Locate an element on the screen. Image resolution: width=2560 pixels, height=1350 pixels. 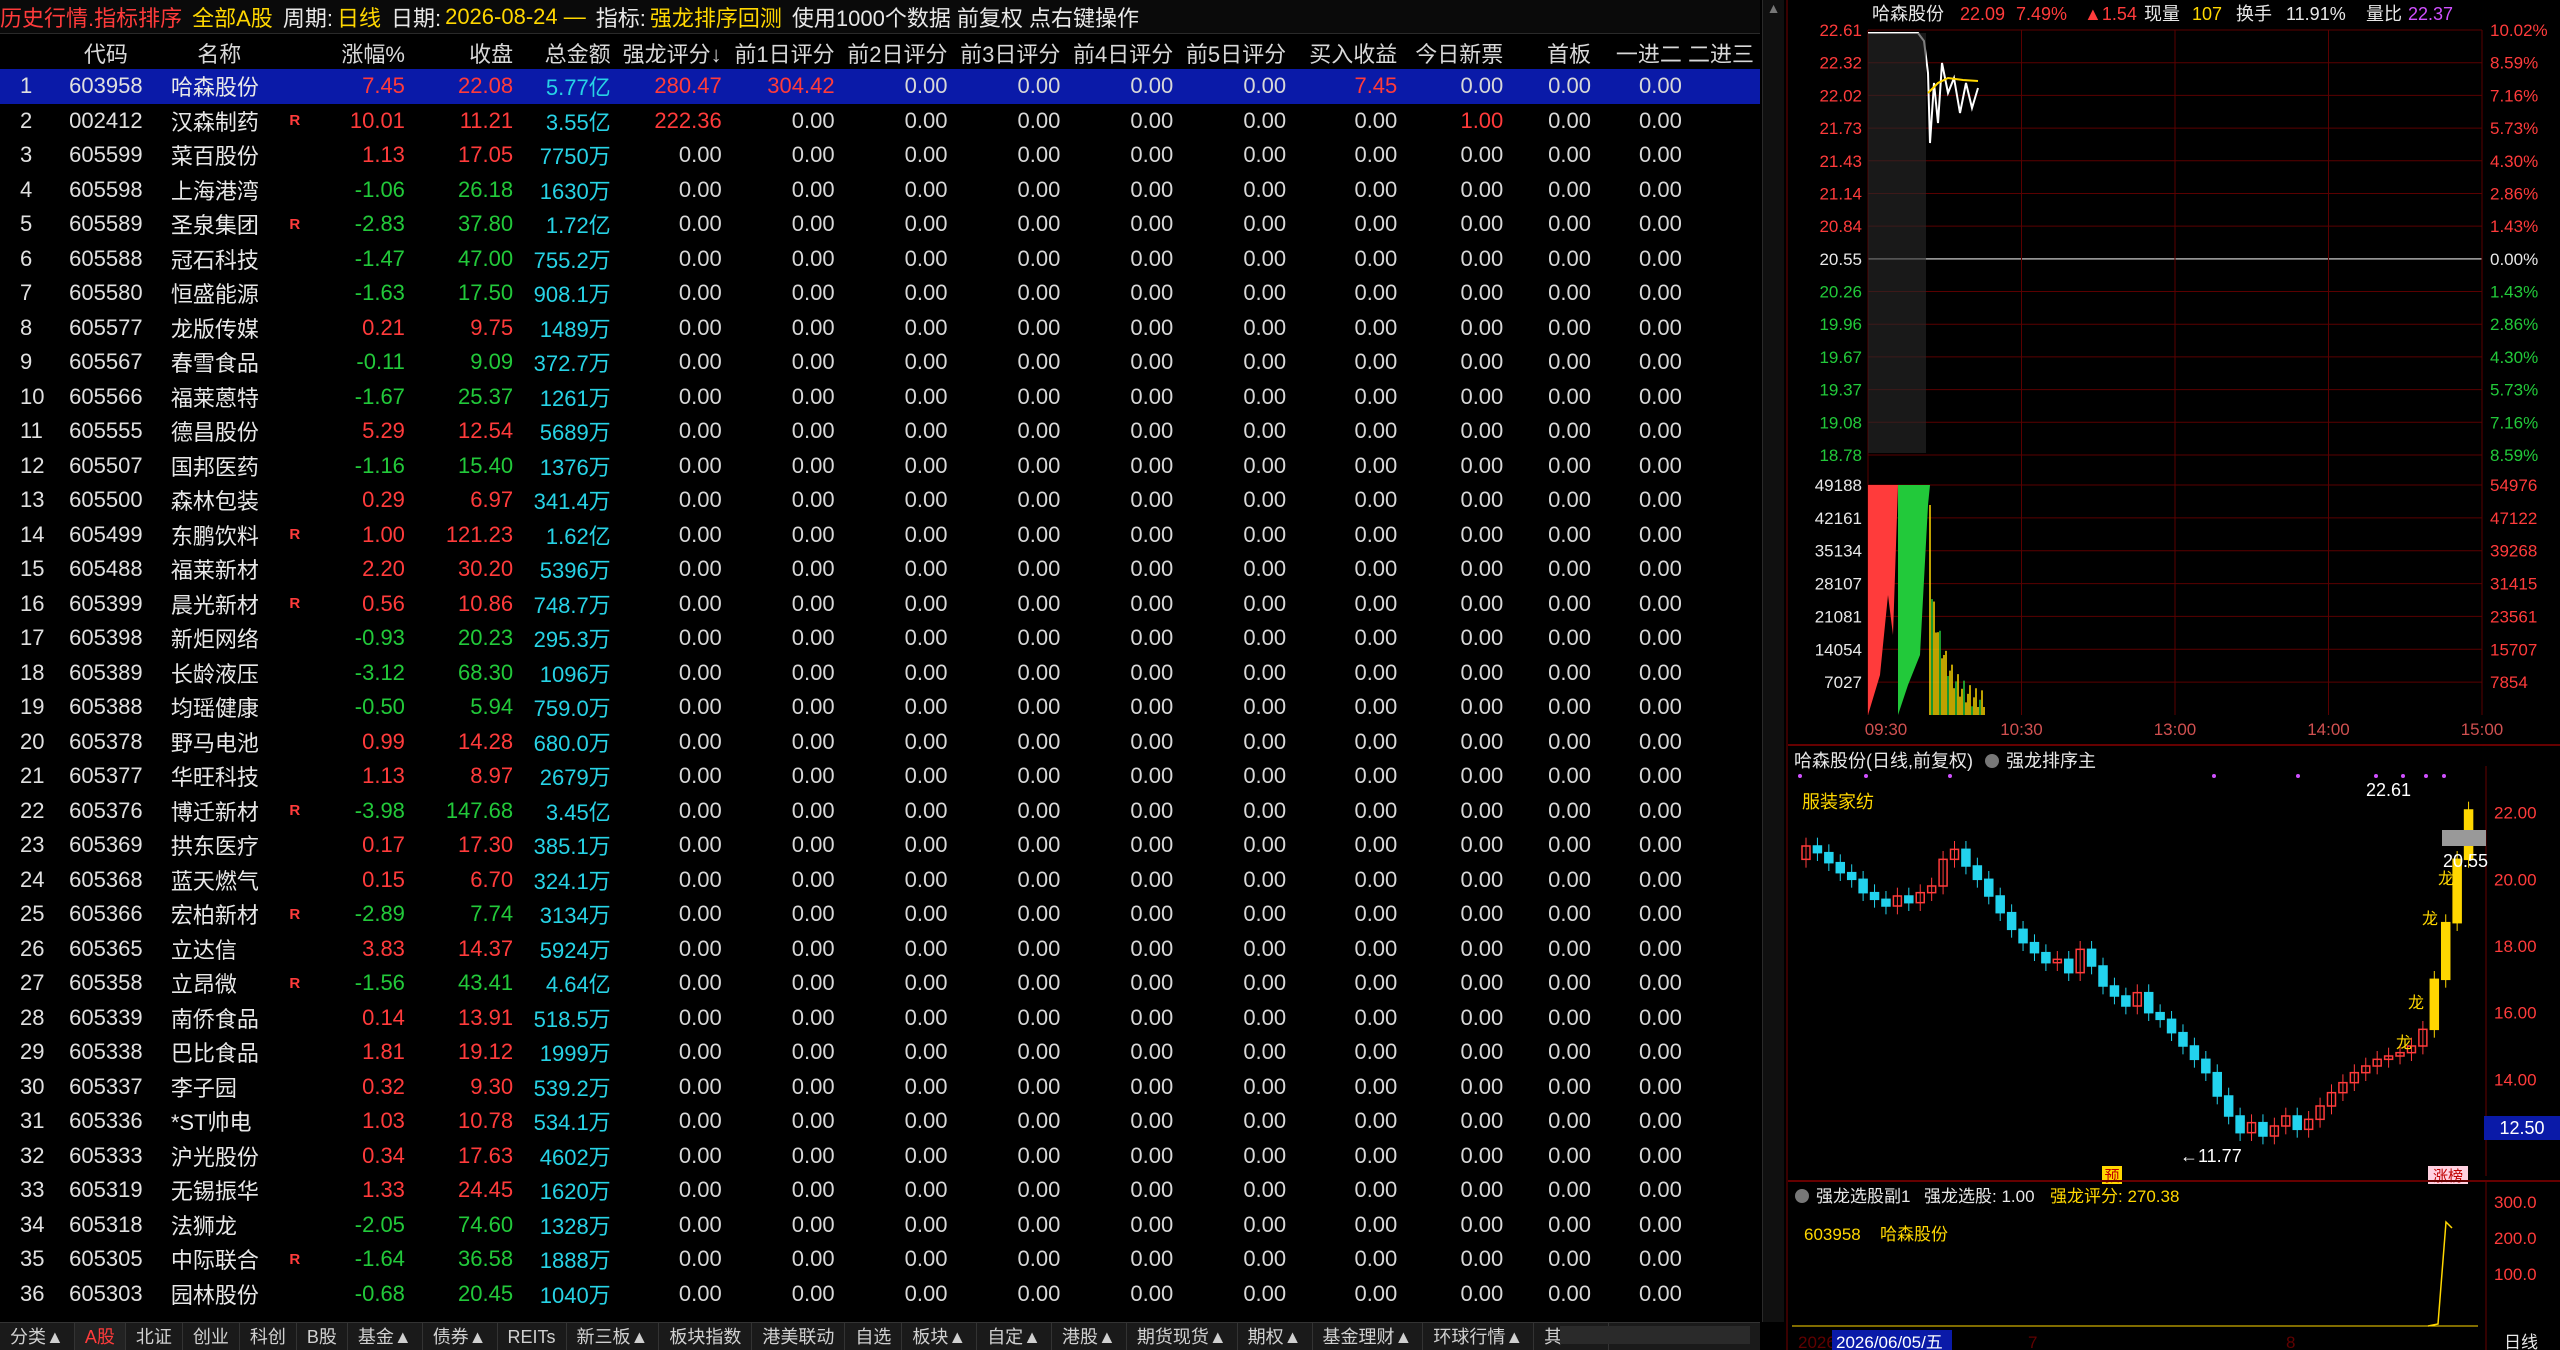
margin-flag: R is located at coordinates (295, 811).